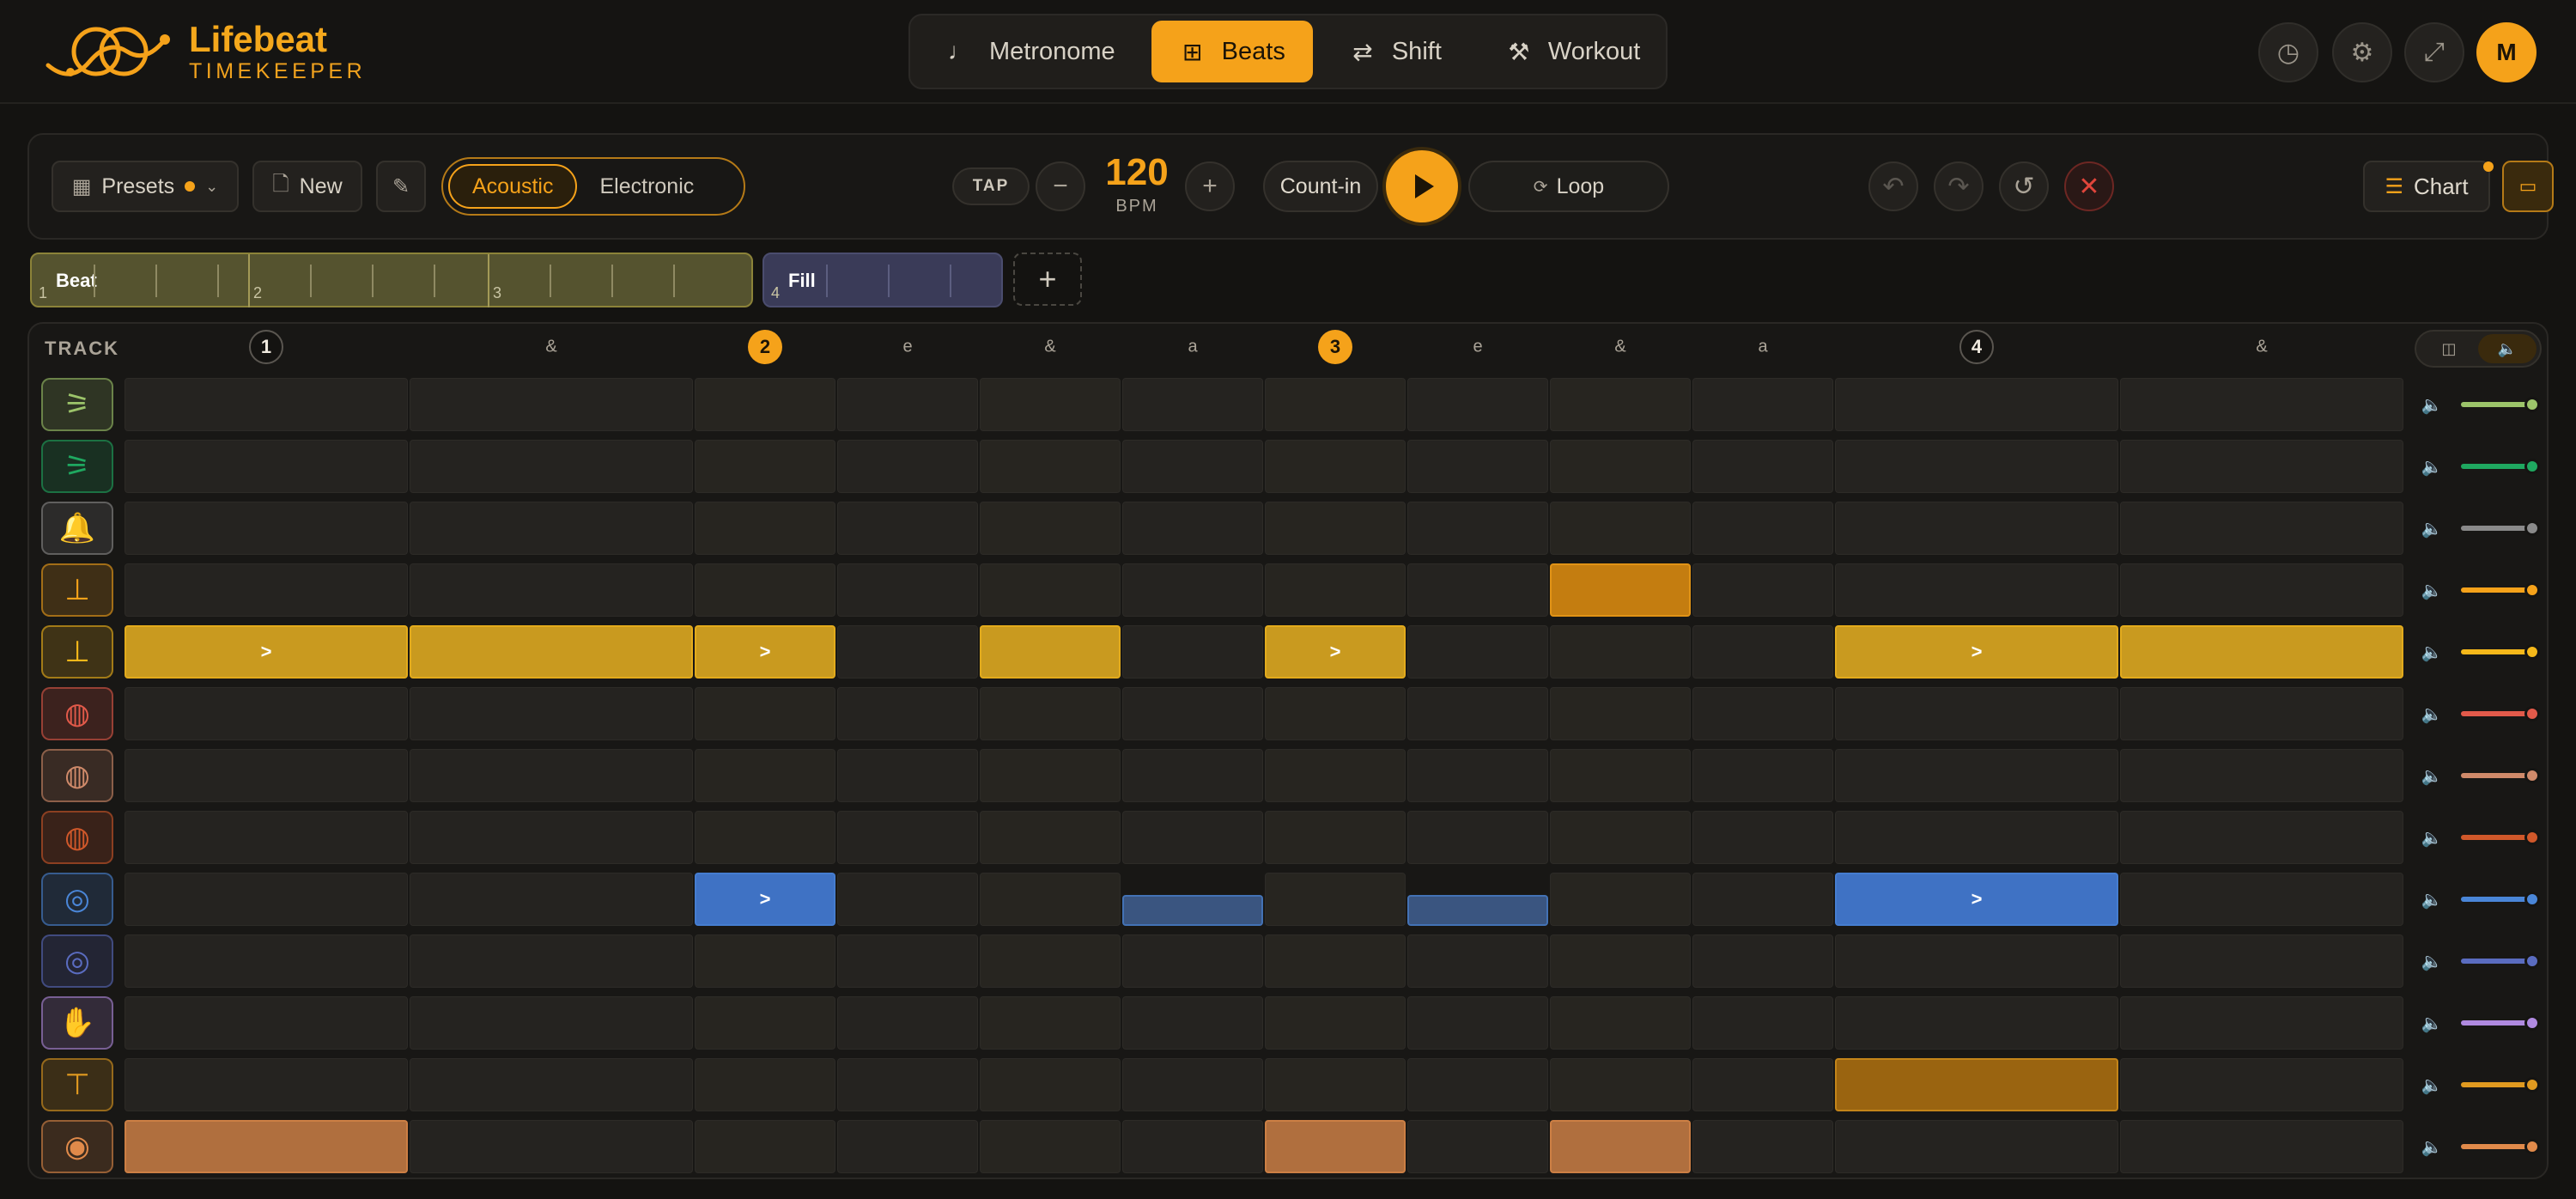 Image resolution: width=2576 pixels, height=1199 pixels. Describe the element at coordinates (77, 713) in the screenshot. I see `track-tom-high-button: ◍` at that location.